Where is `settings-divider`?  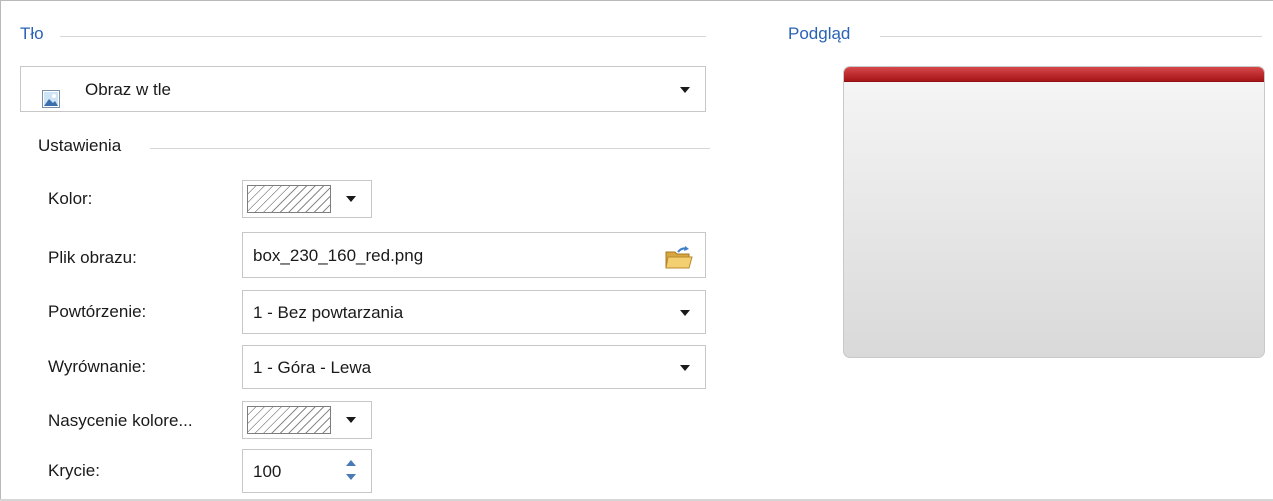
settings-divider is located at coordinates (430, 148).